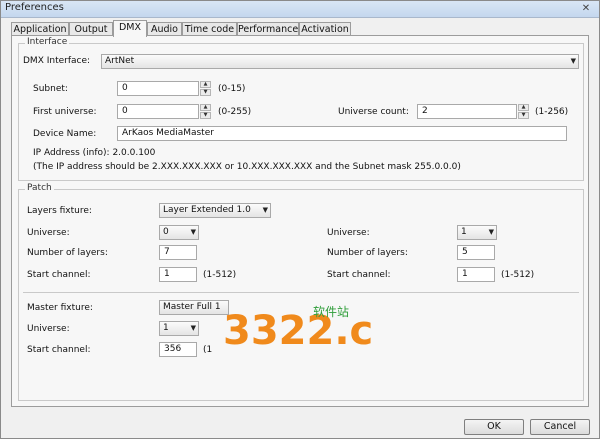 The height and width of the screenshot is (439, 600). Describe the element at coordinates (494, 427) in the screenshot. I see `ok-button: OK` at that location.